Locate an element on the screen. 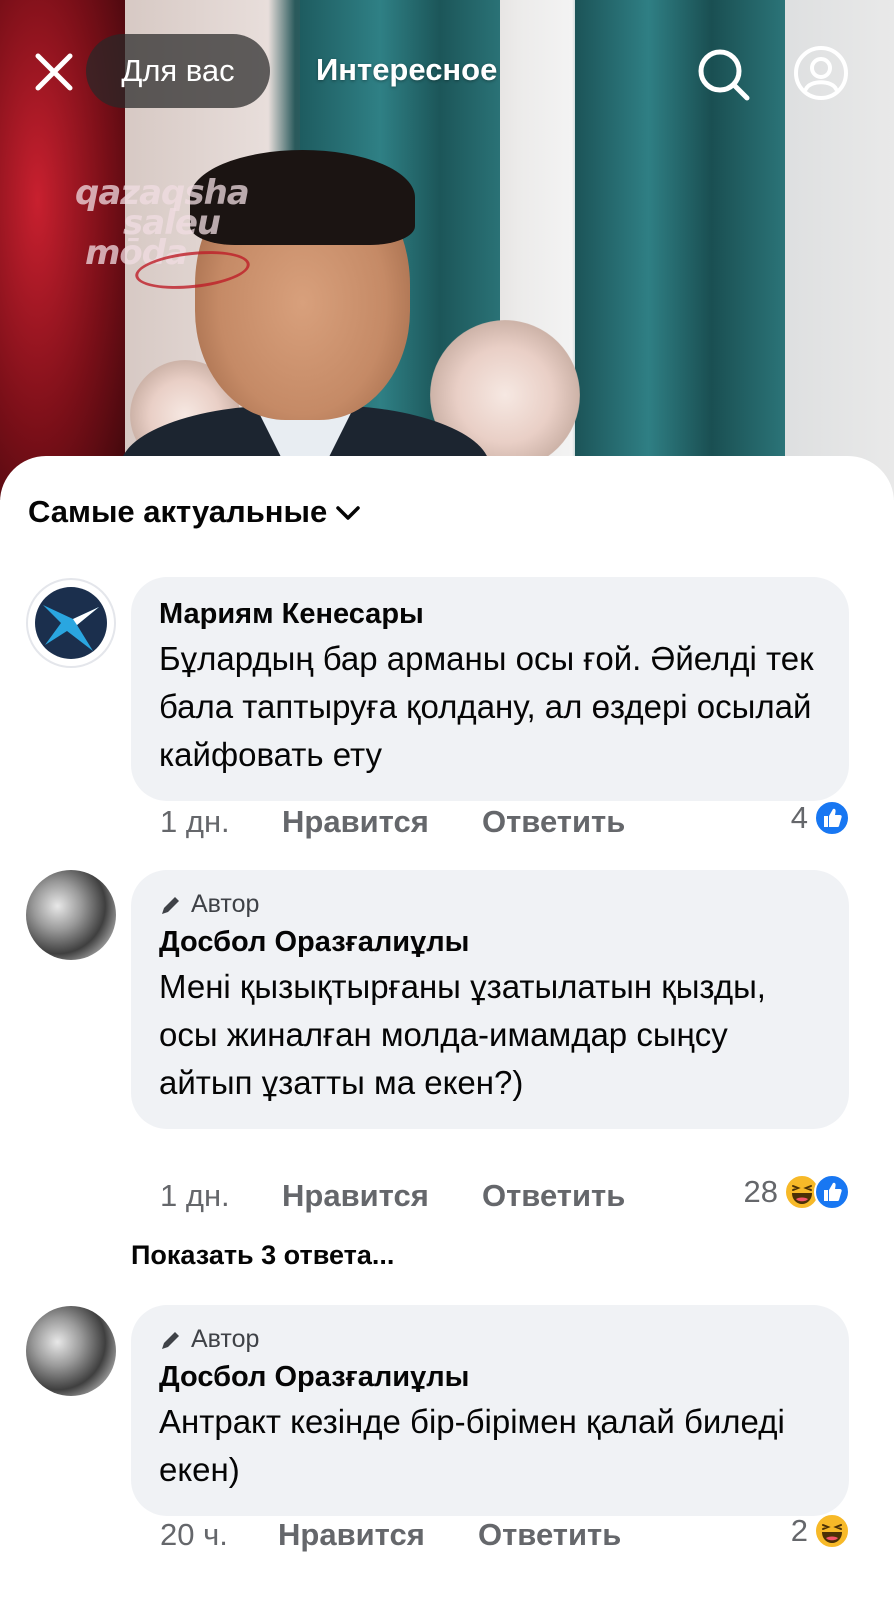 The height and width of the screenshot is (1600, 894). reaction-summary: 2 is located at coordinates (820, 1531).